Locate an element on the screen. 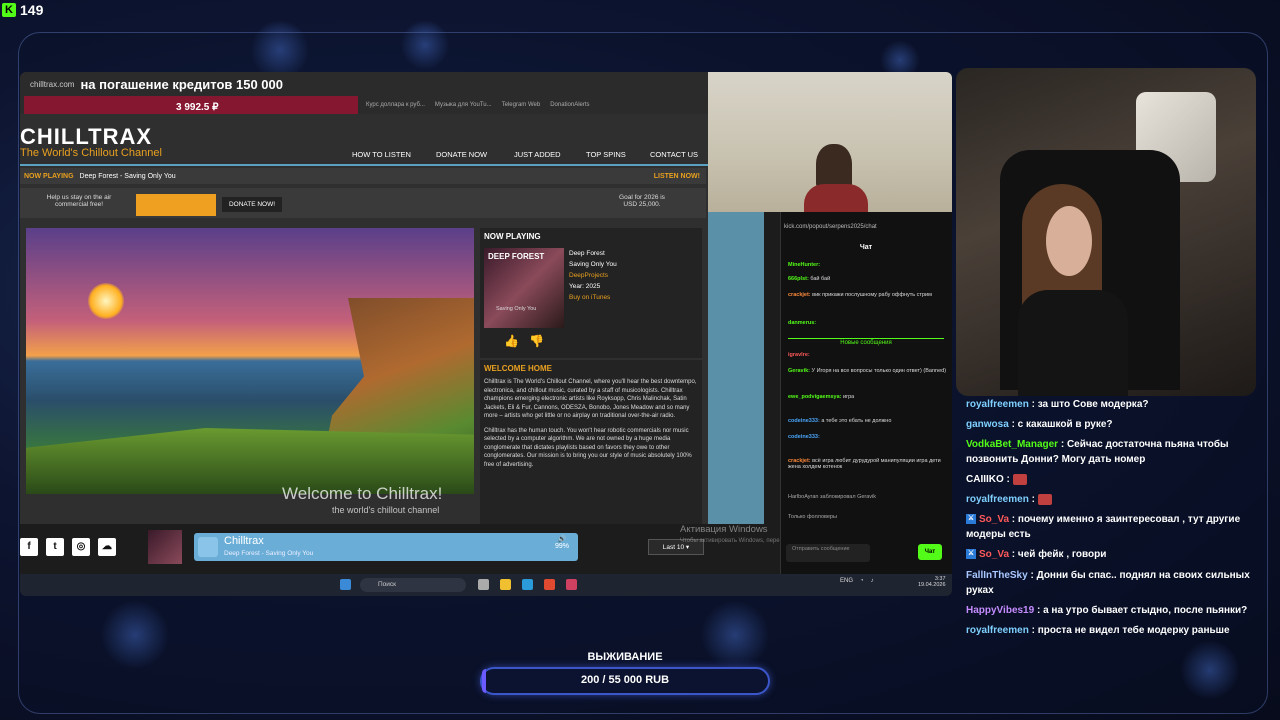 The image size is (1280, 720). volume-icon: ♪ is located at coordinates (872, 581).